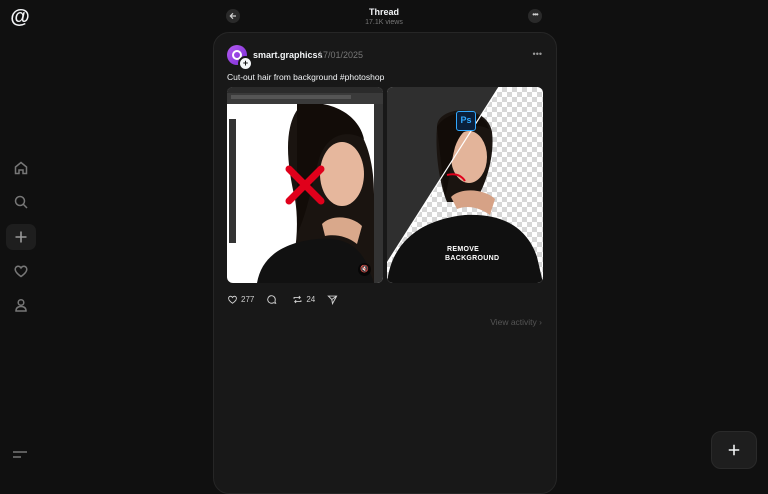 Image resolution: width=768 pixels, height=494 pixels. I want to click on view-count: 17.1K views, so click(384, 22).